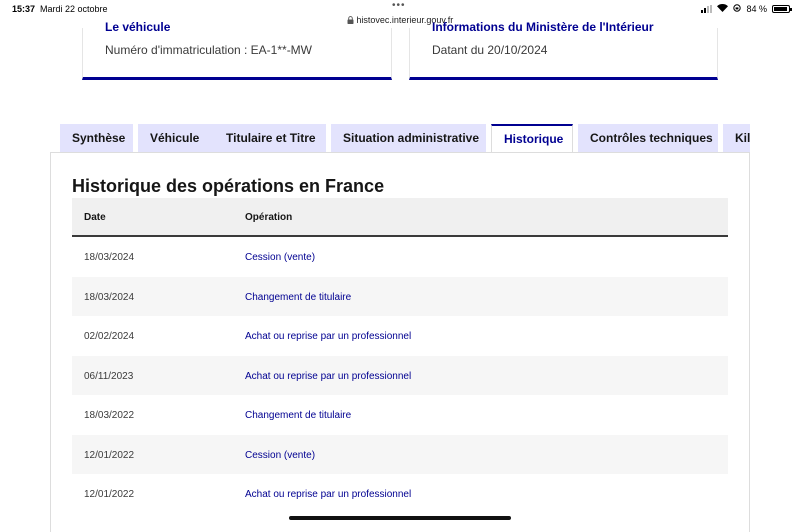  I want to click on wifi-icon, so click(723, 9).